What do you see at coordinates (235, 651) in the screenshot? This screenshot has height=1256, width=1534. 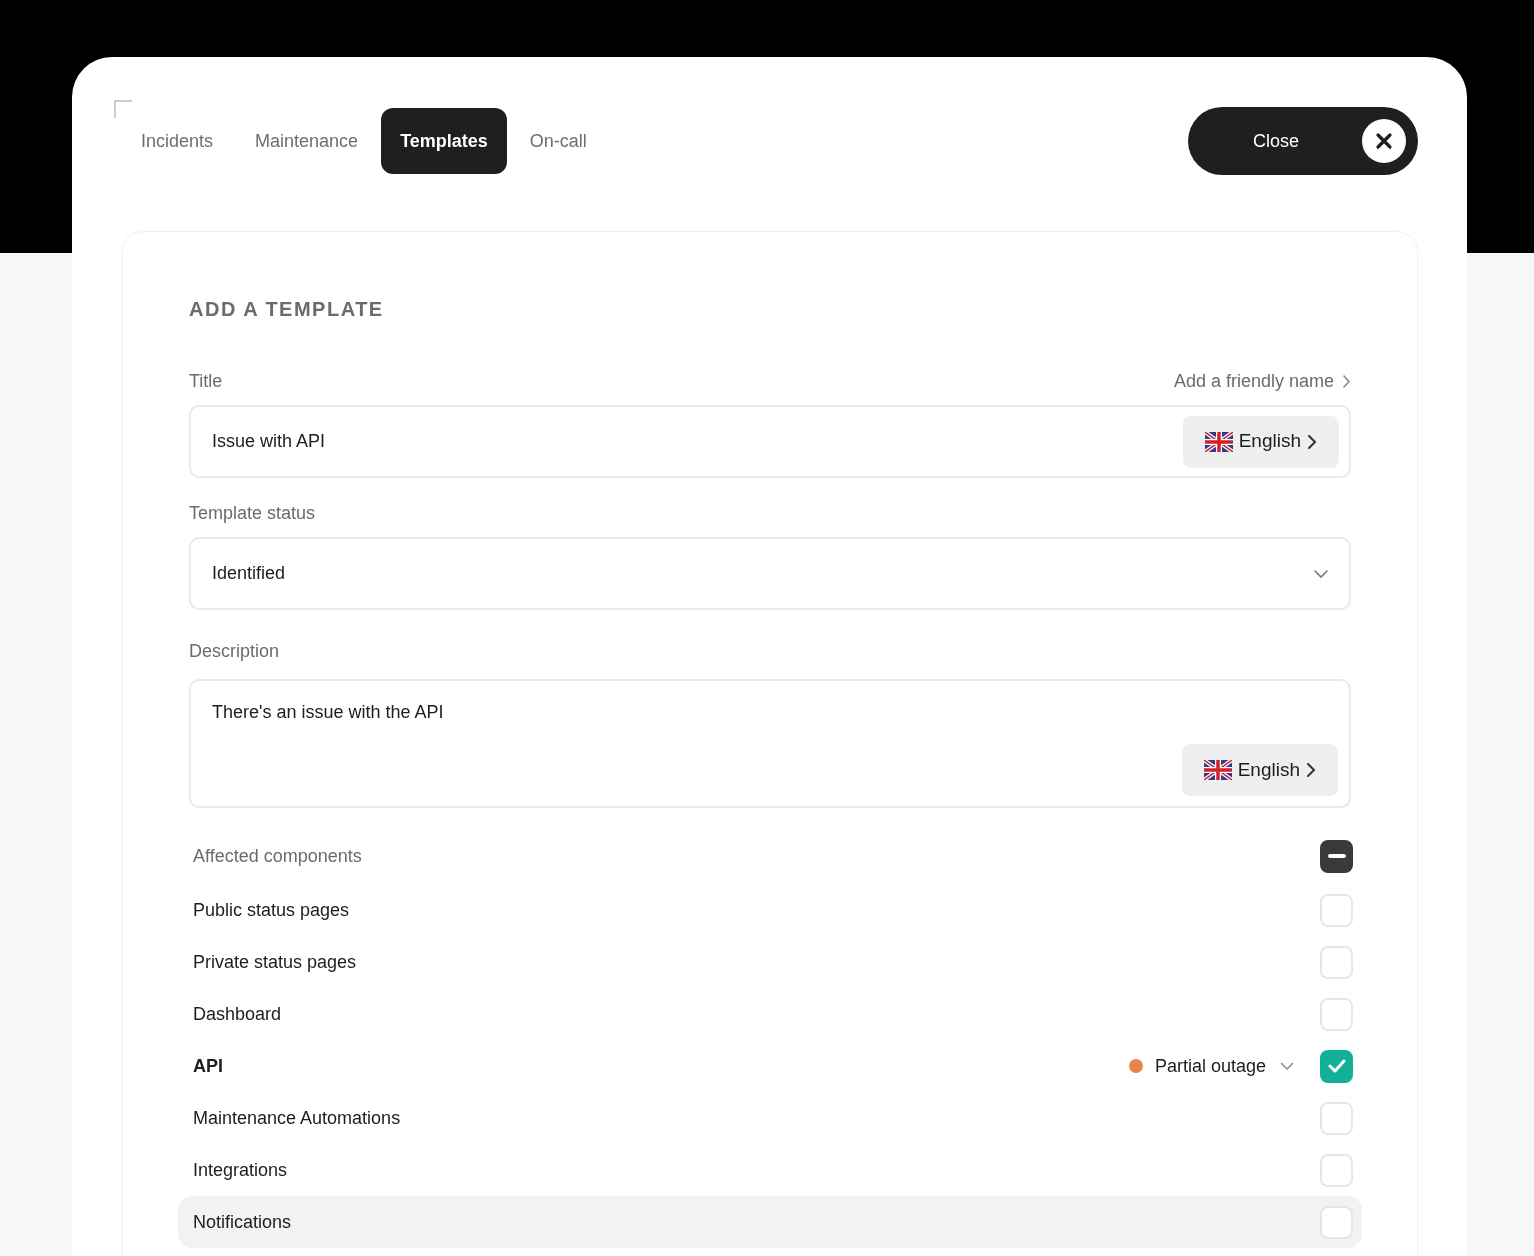 I see `field-label: Description` at bounding box center [235, 651].